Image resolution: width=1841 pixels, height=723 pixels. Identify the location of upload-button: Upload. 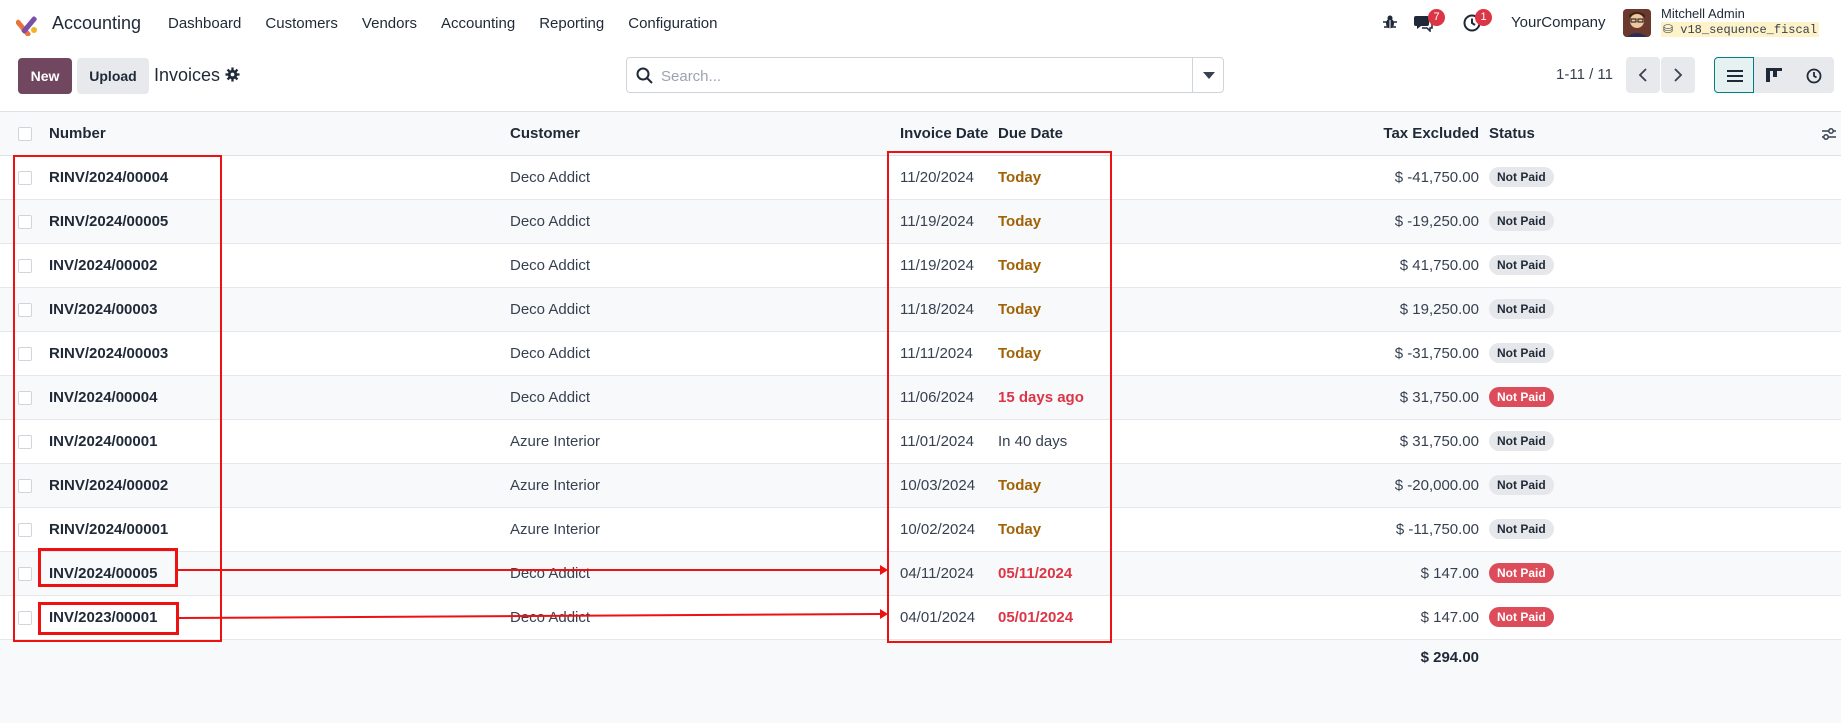
(113, 76).